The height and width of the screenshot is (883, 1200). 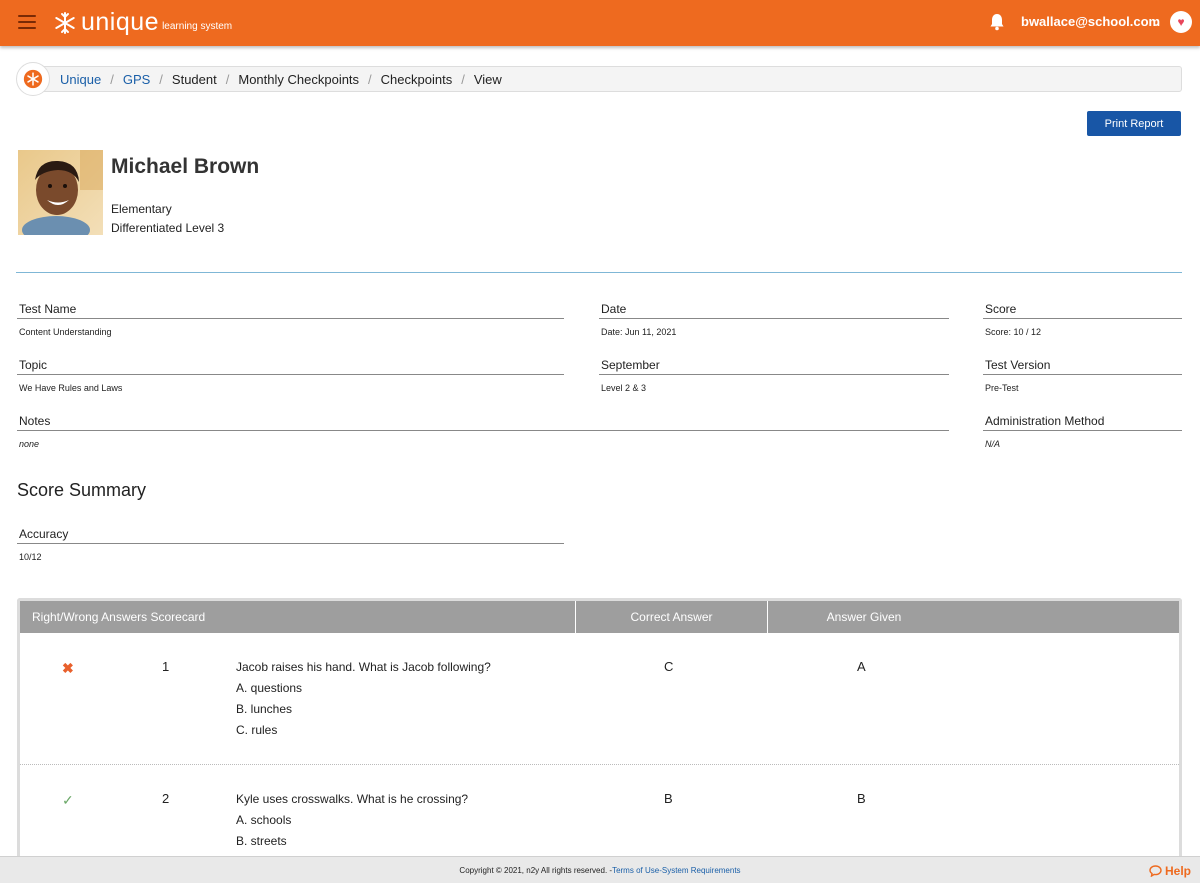 I want to click on section-divider, so click(x=599, y=272).